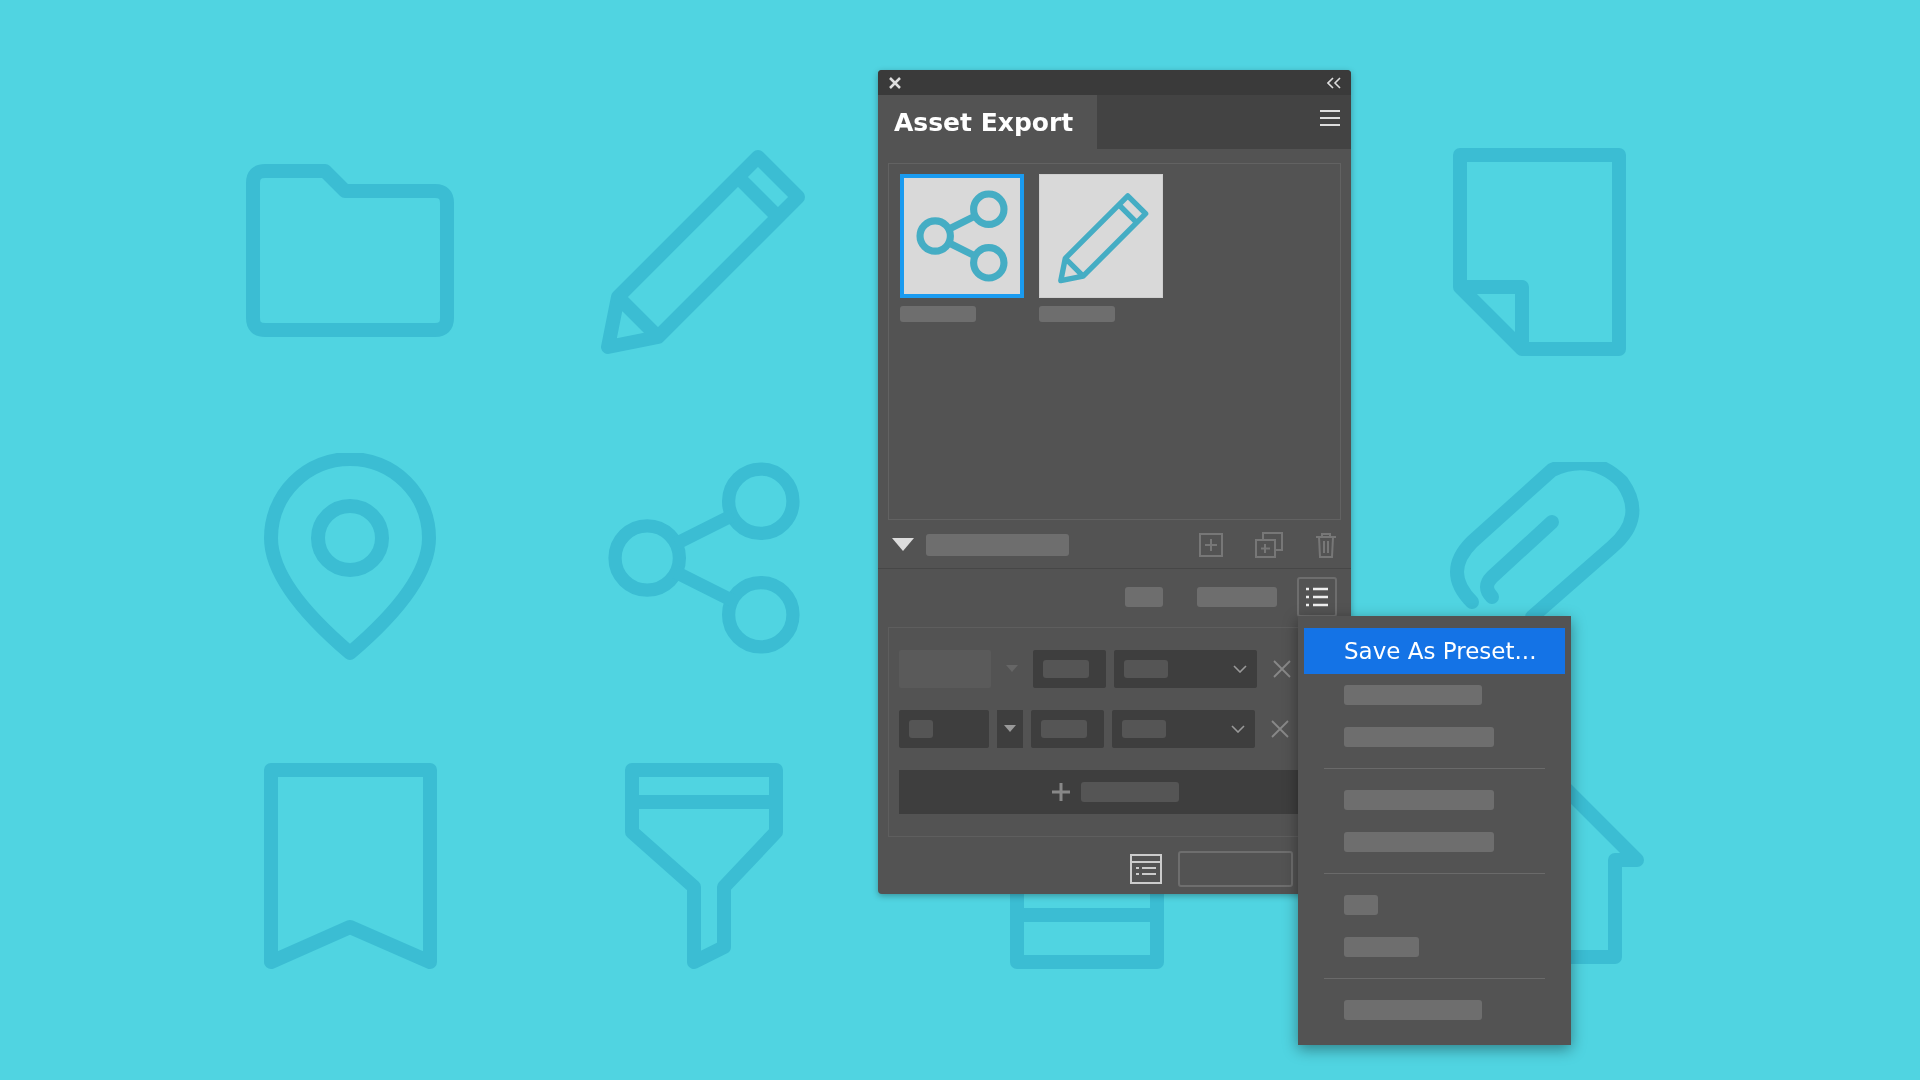  What do you see at coordinates (895, 82) in the screenshot?
I see `close-icon` at bounding box center [895, 82].